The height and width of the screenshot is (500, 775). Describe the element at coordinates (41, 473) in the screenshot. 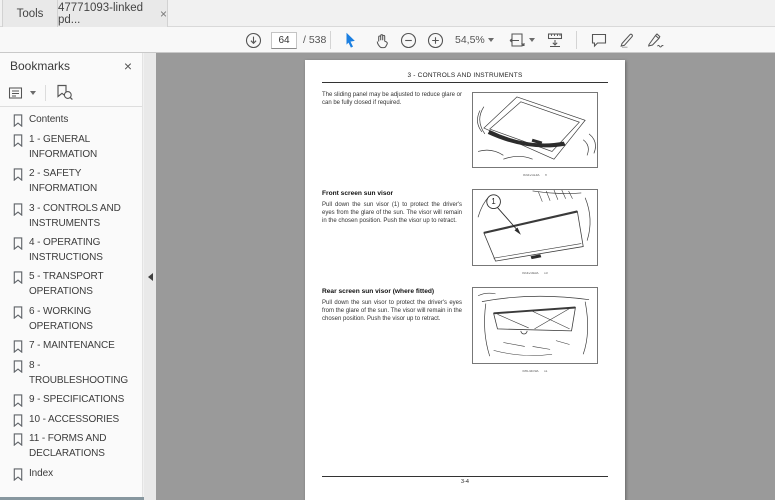

I see `bookmark-label: Index` at that location.